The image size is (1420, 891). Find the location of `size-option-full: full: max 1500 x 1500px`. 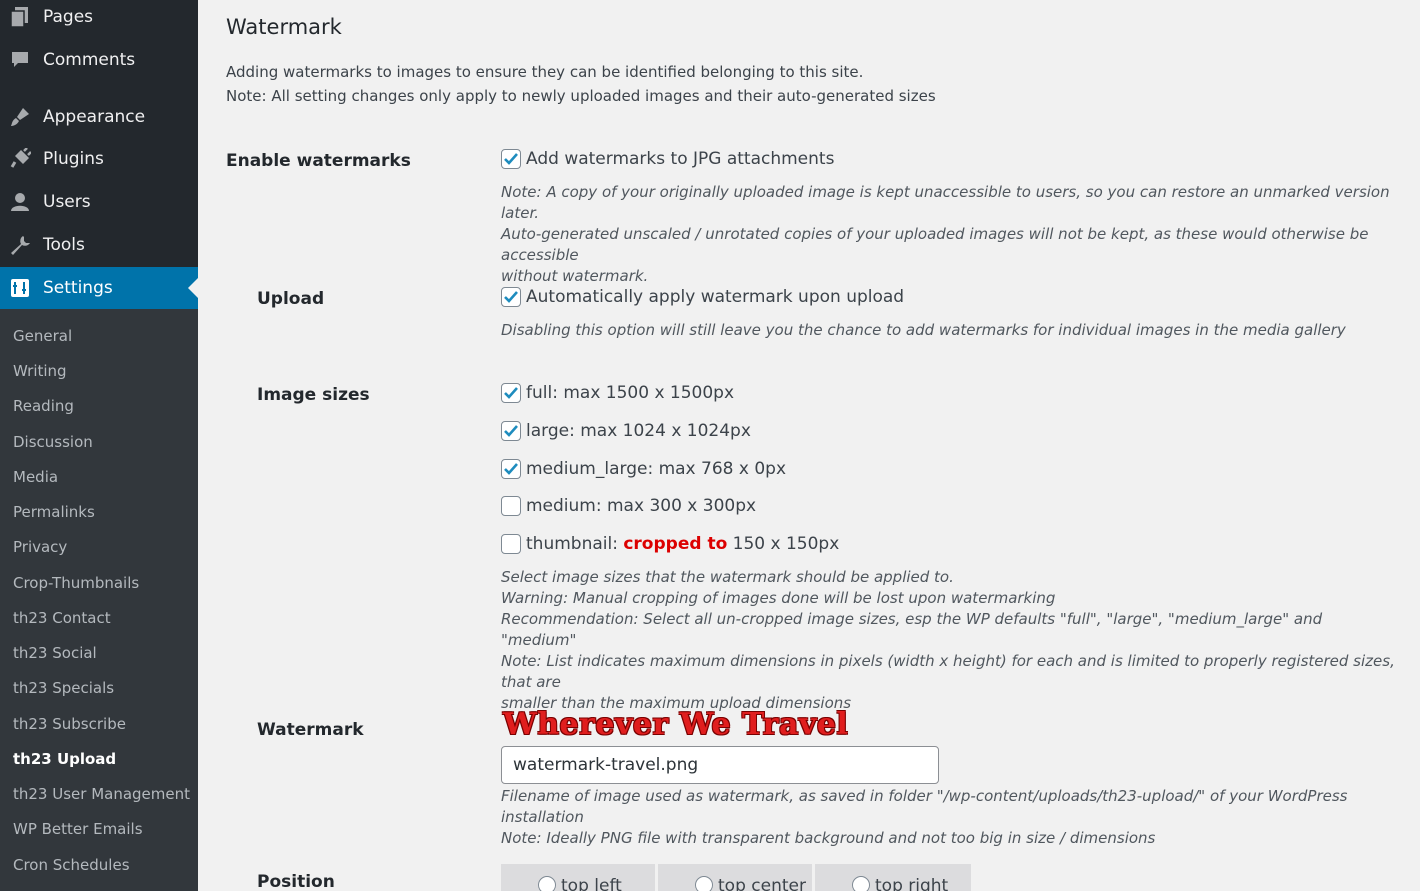

size-option-full: full: max 1500 x 1500px is located at coordinates (617, 393).